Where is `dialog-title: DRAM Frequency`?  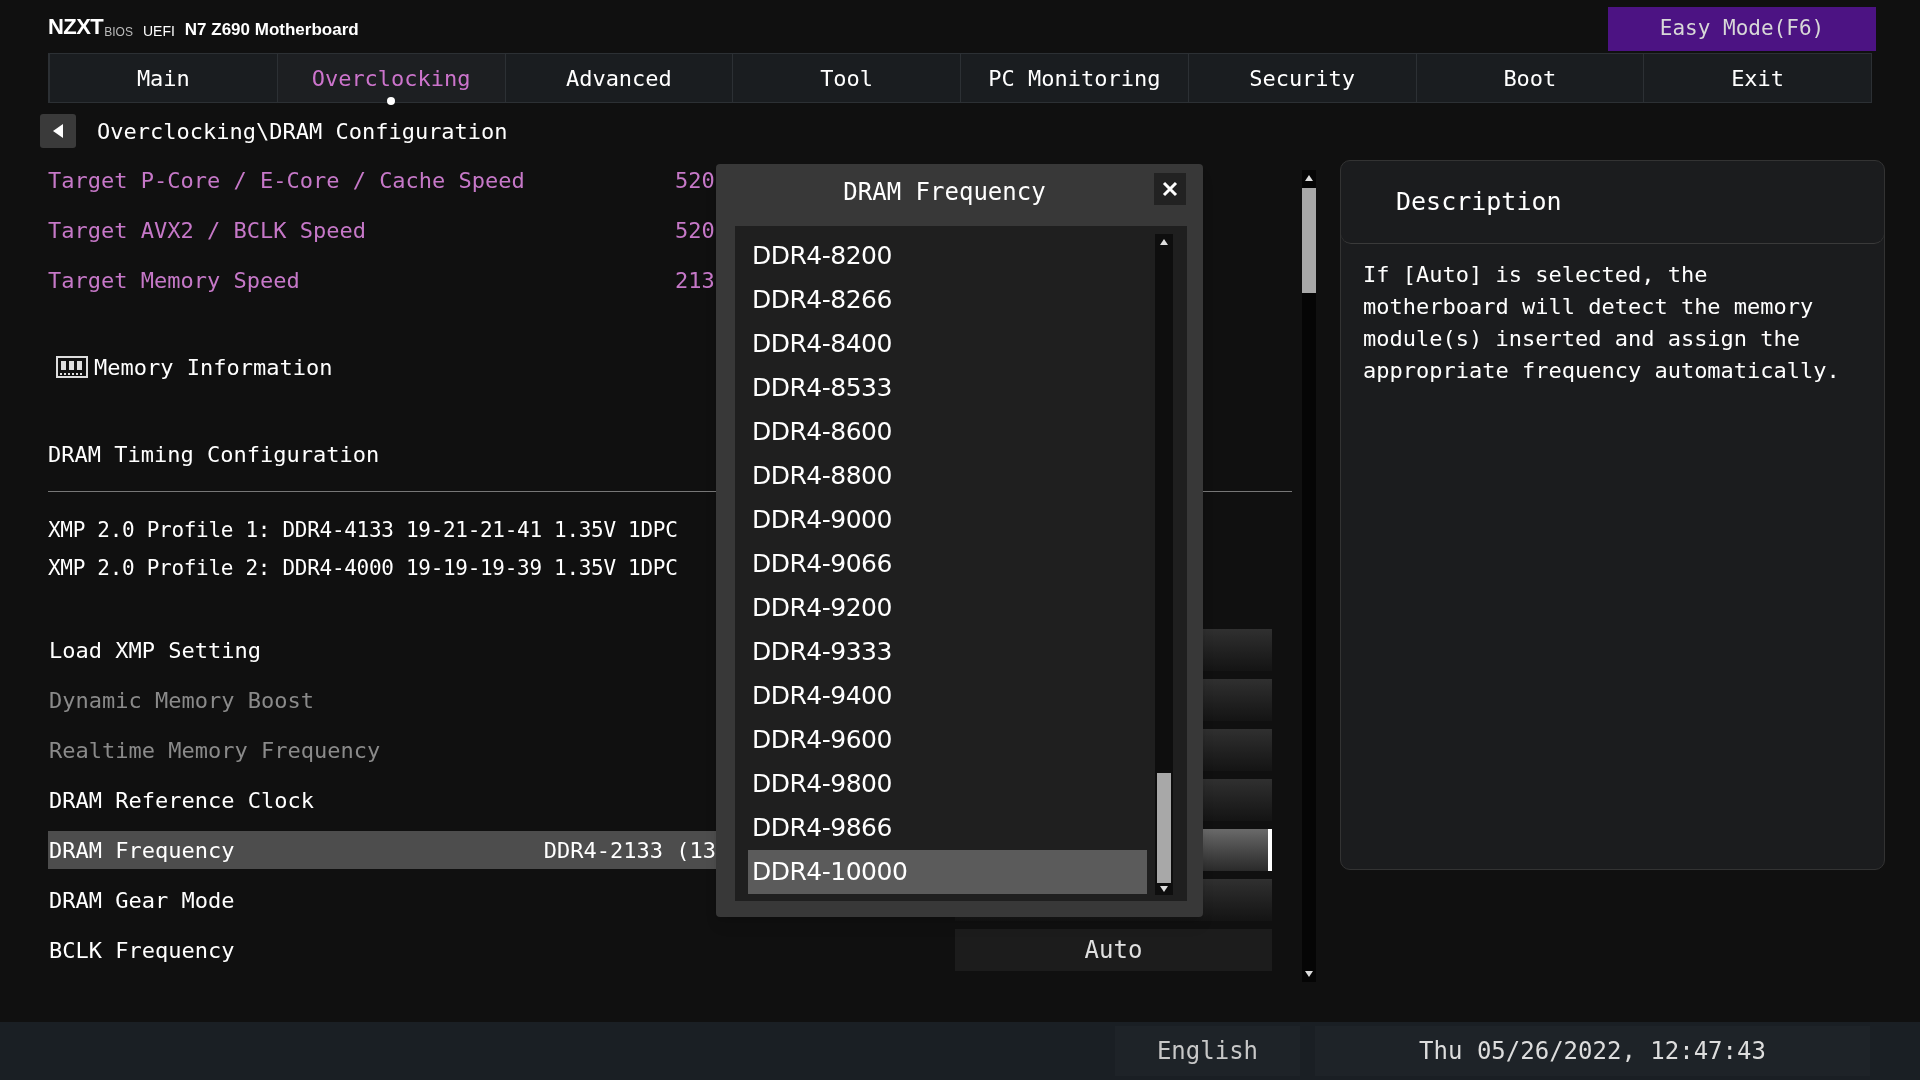 dialog-title: DRAM Frequency is located at coordinates (944, 192).